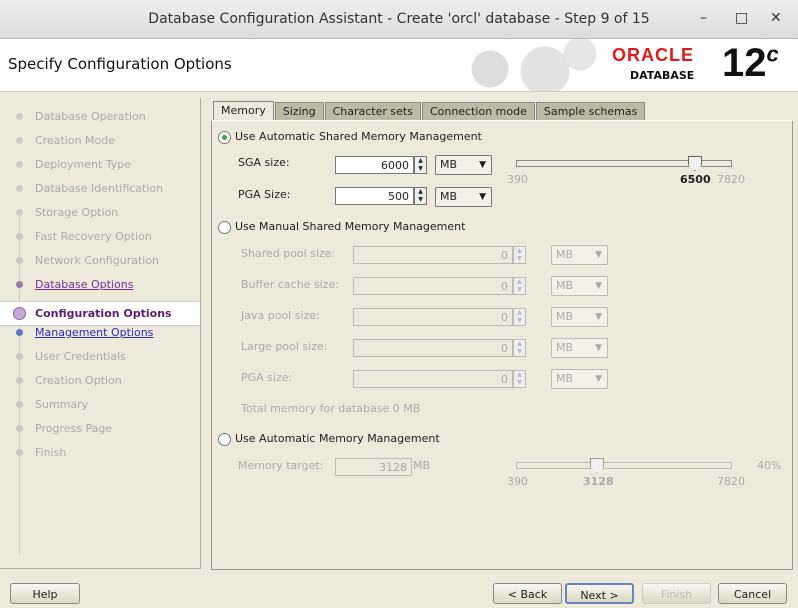 This screenshot has height=608, width=798. I want to click on asmm-label: Use Automatic Shared Memory Management, so click(358, 136).